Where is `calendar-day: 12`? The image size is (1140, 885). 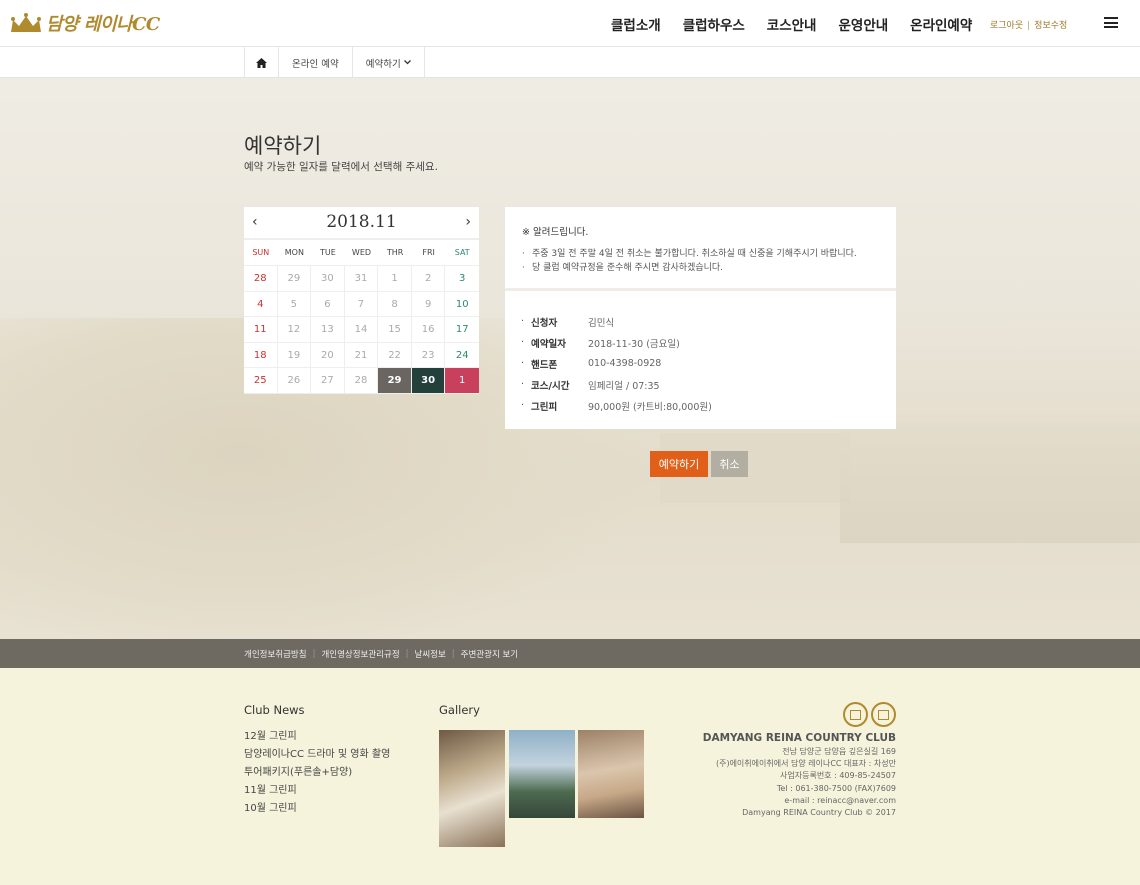
calendar-day: 12 is located at coordinates (294, 330).